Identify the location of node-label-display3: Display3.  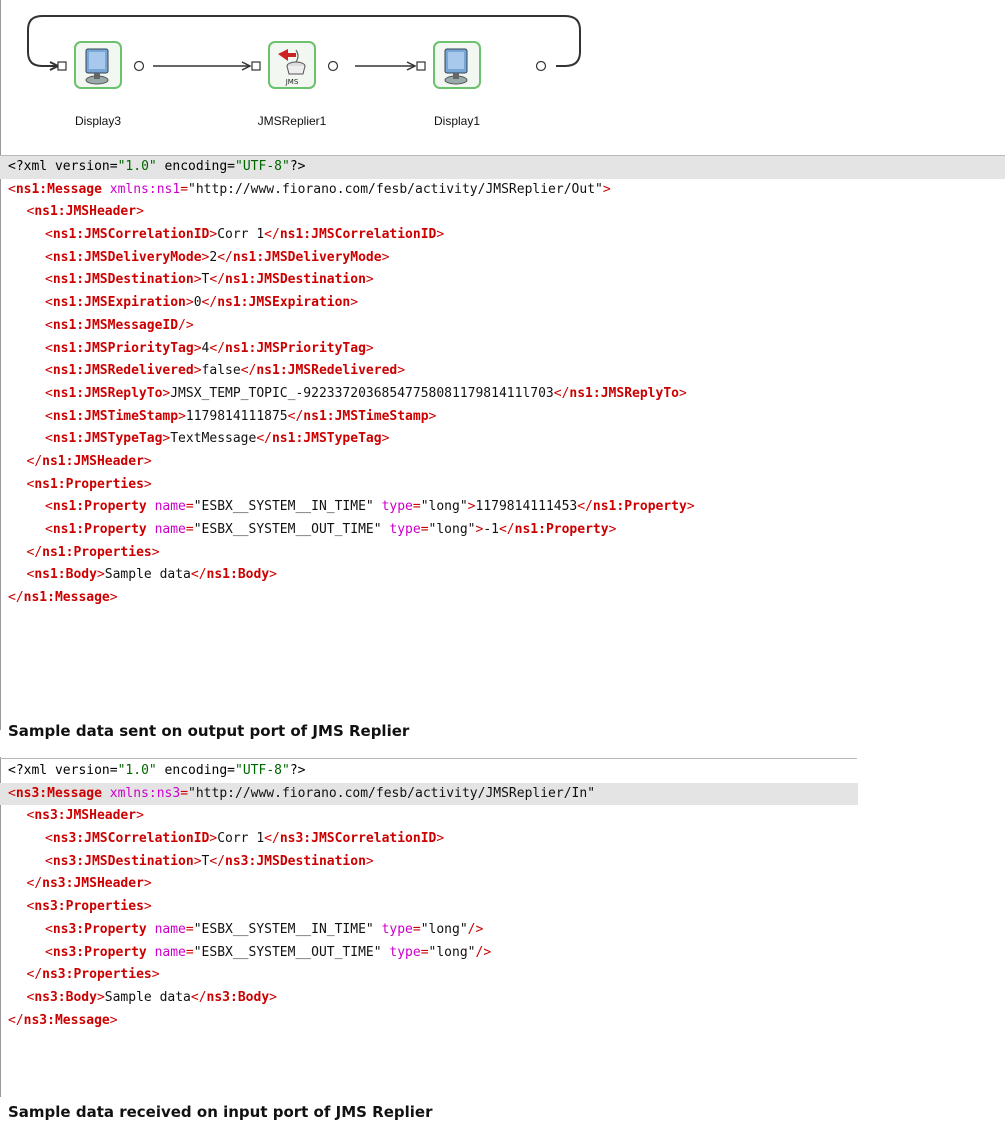
(98, 121).